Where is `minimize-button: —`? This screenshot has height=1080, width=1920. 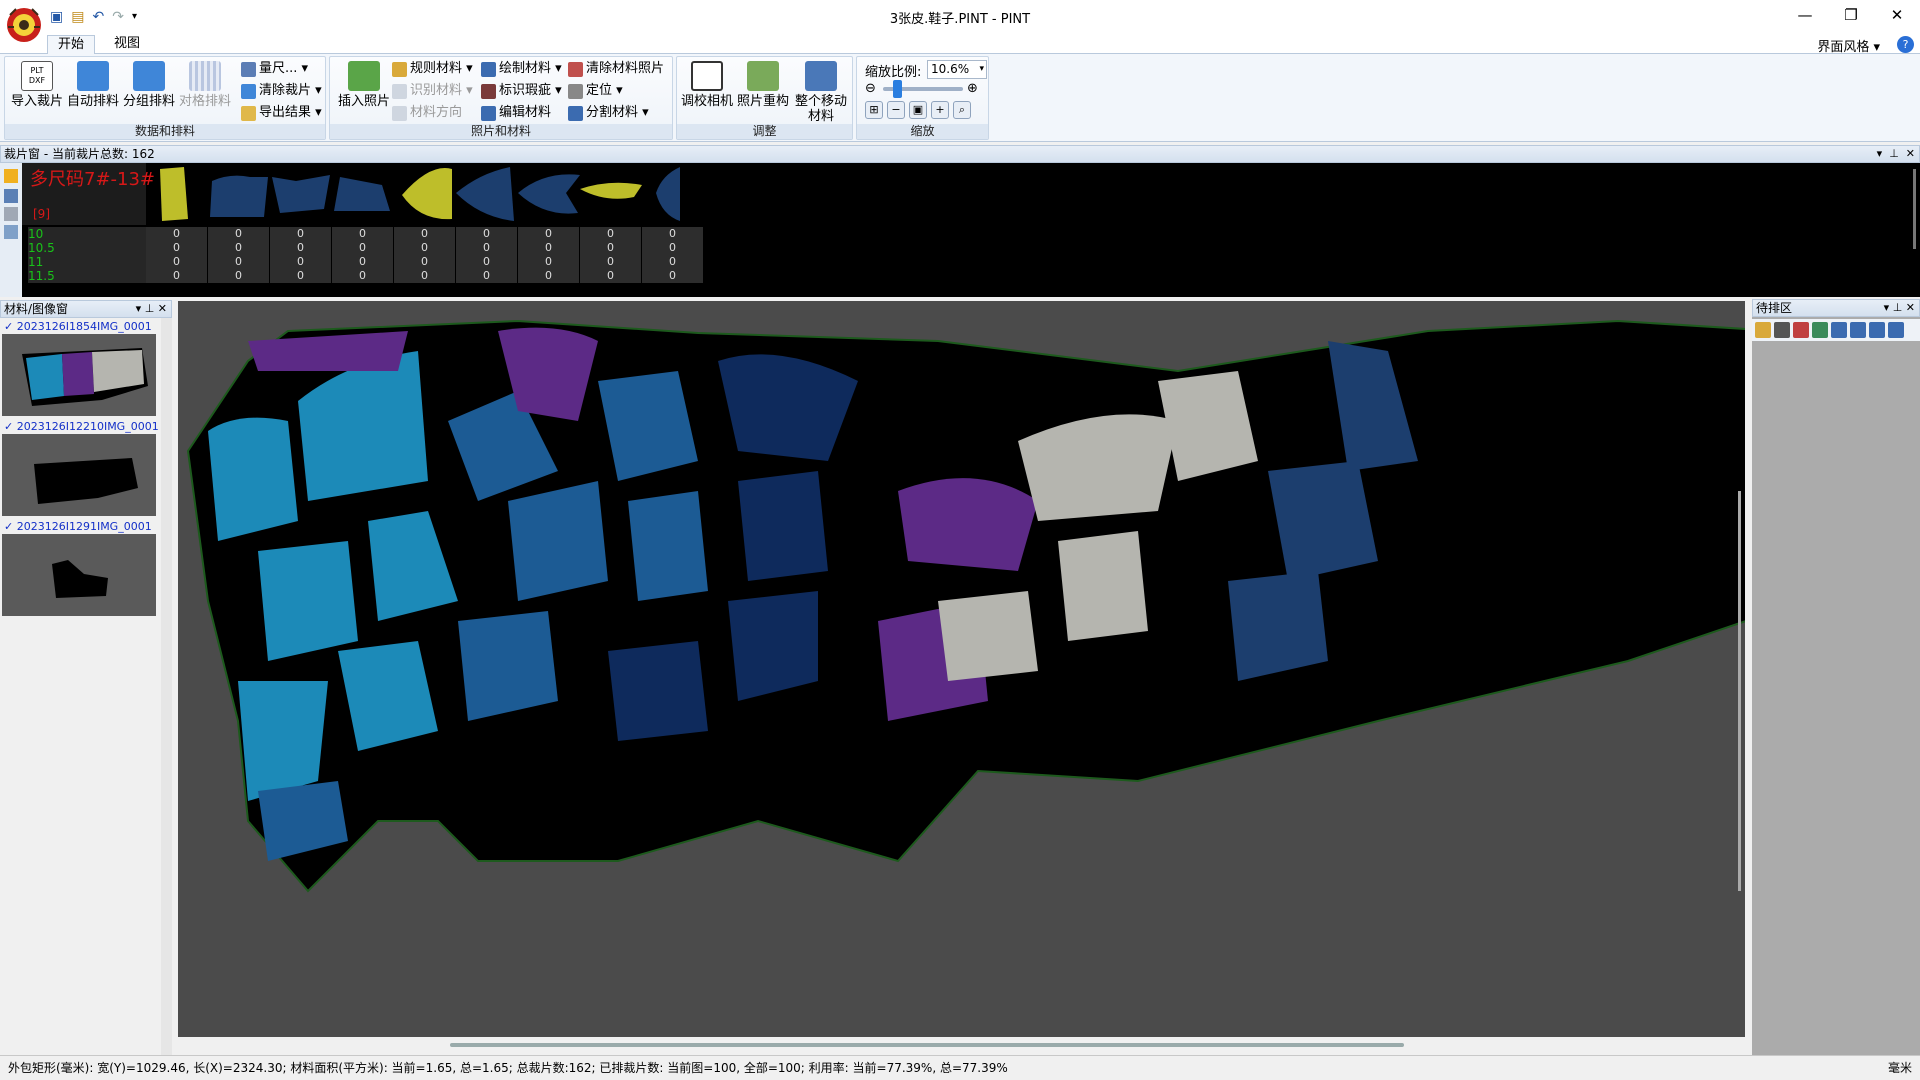 minimize-button: — is located at coordinates (1805, 15).